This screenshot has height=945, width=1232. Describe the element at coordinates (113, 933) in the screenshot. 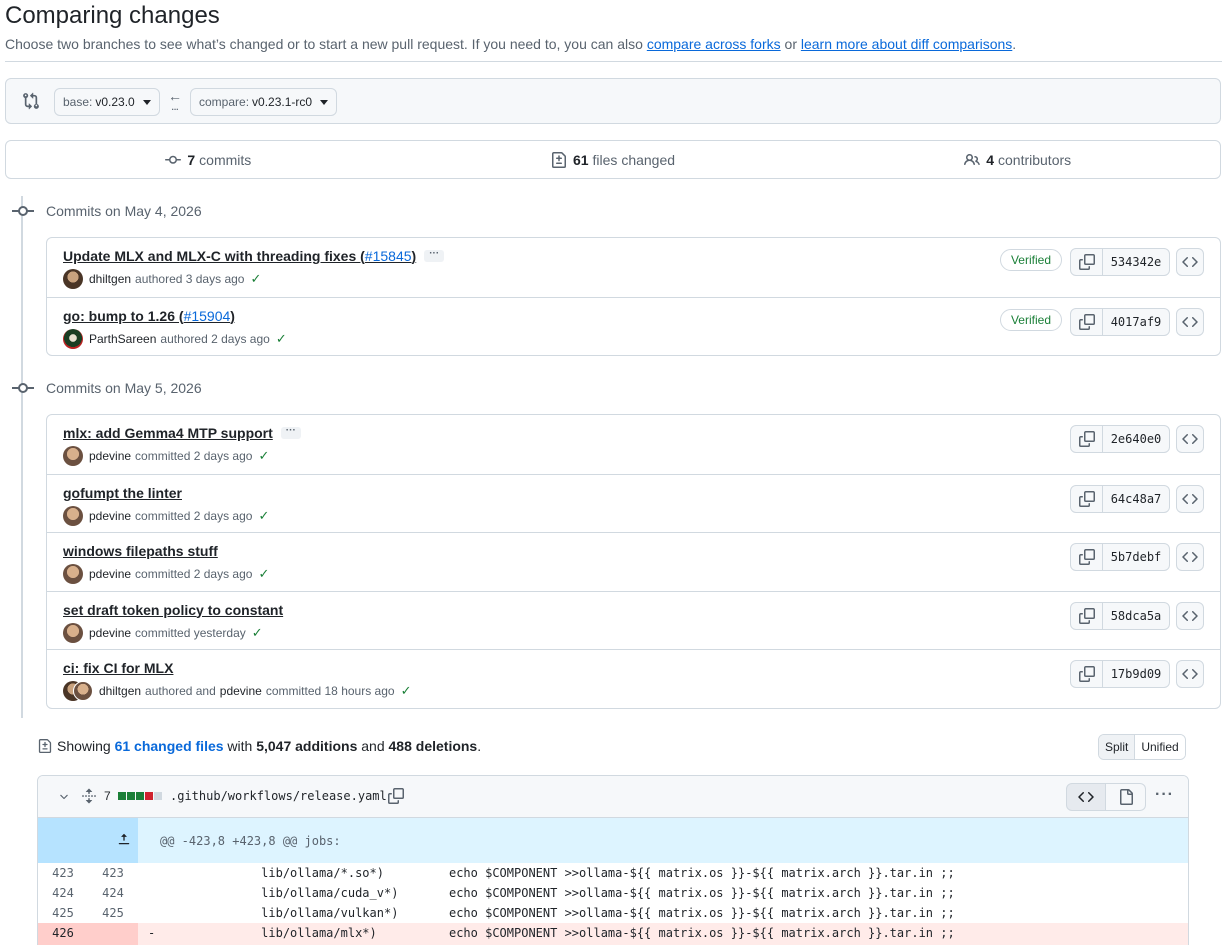

I see `new-line-number` at that location.